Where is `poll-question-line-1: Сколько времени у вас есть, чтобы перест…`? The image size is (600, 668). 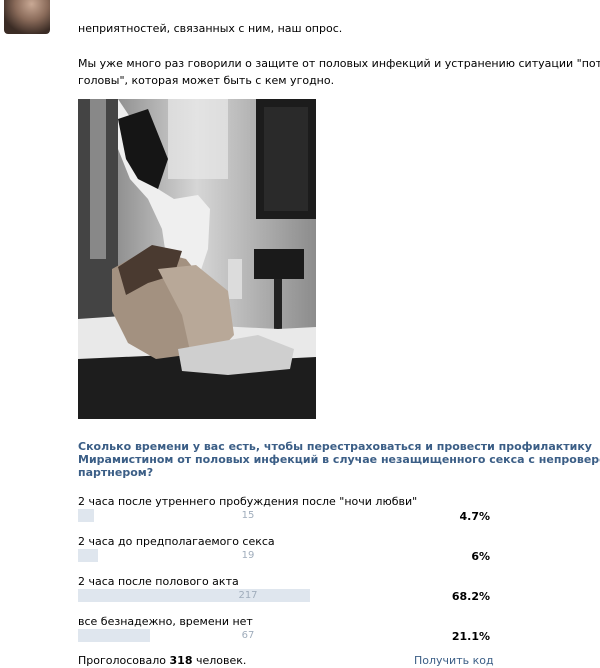
poll-question-line-1: Сколько времени у вас есть, чтобы перест… is located at coordinates (335, 446).